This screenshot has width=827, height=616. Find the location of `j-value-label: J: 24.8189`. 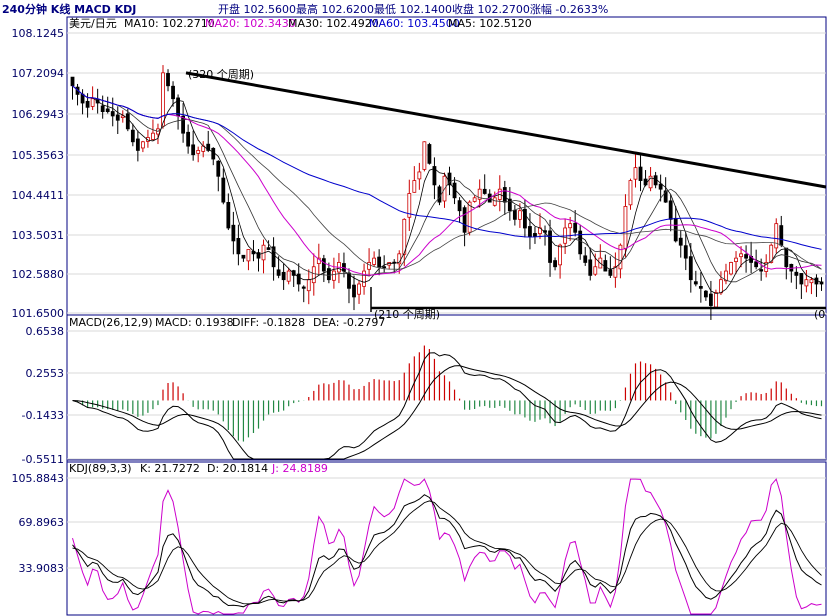

j-value-label: J: 24.8189 is located at coordinates (299, 468).